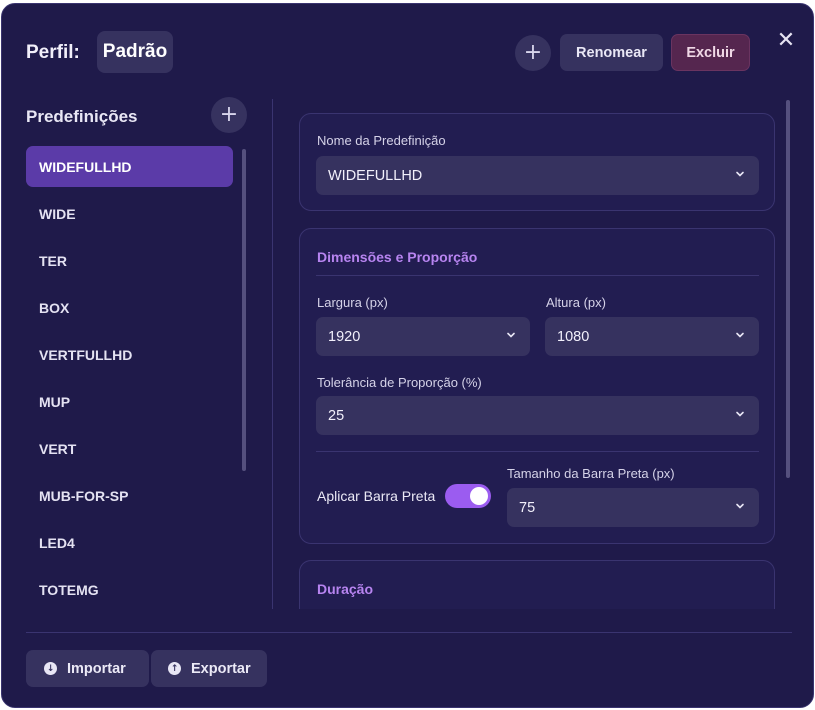 This screenshot has width=815, height=710. Describe the element at coordinates (399, 382) in the screenshot. I see `tolerance-label: Tolerância de Proporção (%)` at that location.